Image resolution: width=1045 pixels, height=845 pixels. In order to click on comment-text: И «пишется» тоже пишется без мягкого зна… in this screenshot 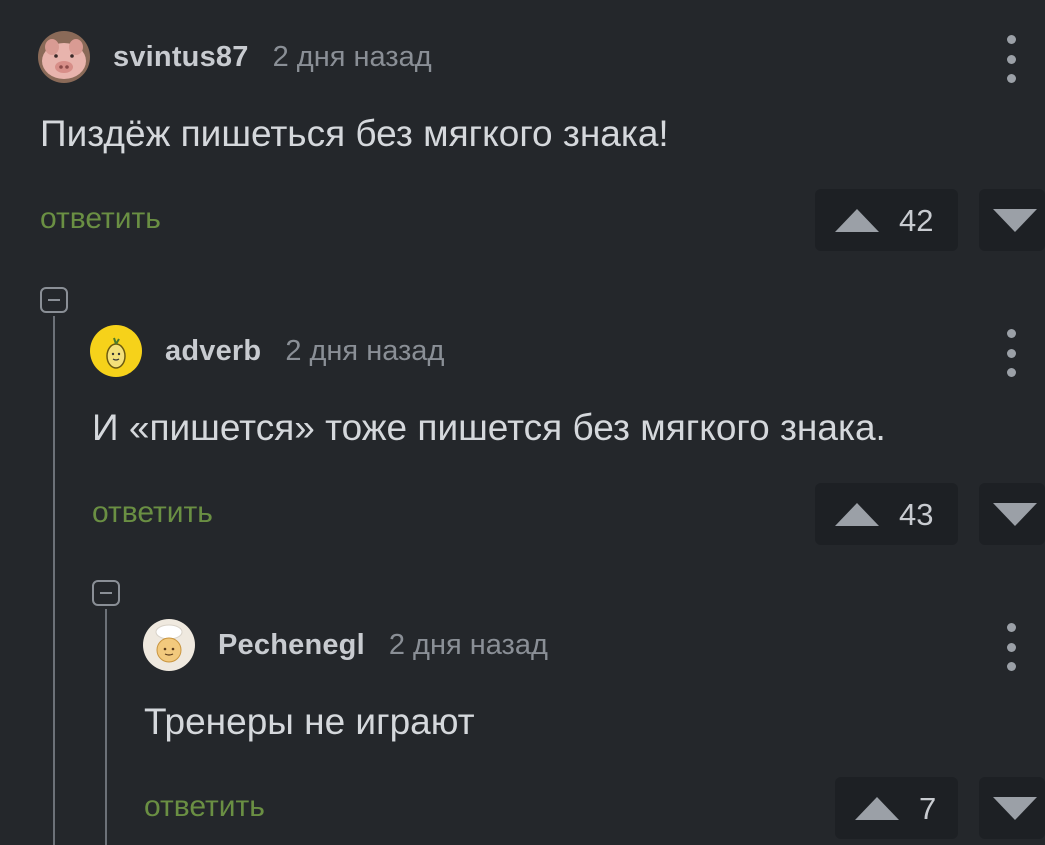, I will do `click(489, 427)`.